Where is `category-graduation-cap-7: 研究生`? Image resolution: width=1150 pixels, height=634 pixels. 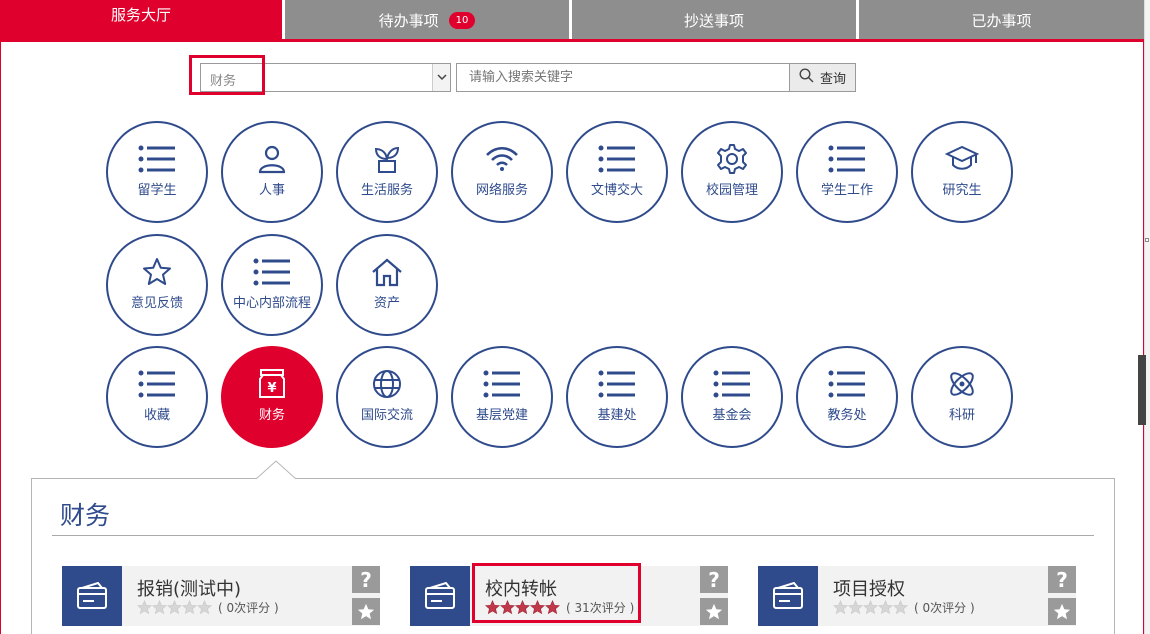
category-graduation-cap-7: 研究生 is located at coordinates (962, 172).